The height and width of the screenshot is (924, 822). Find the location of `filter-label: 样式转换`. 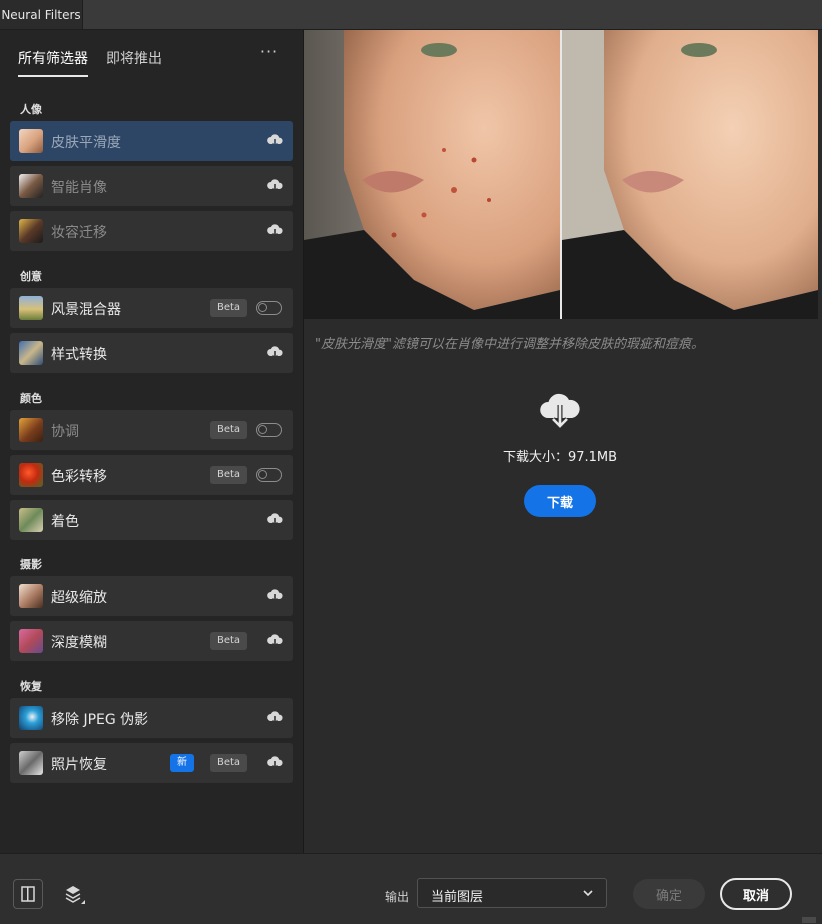

filter-label: 样式转换 is located at coordinates (79, 355).